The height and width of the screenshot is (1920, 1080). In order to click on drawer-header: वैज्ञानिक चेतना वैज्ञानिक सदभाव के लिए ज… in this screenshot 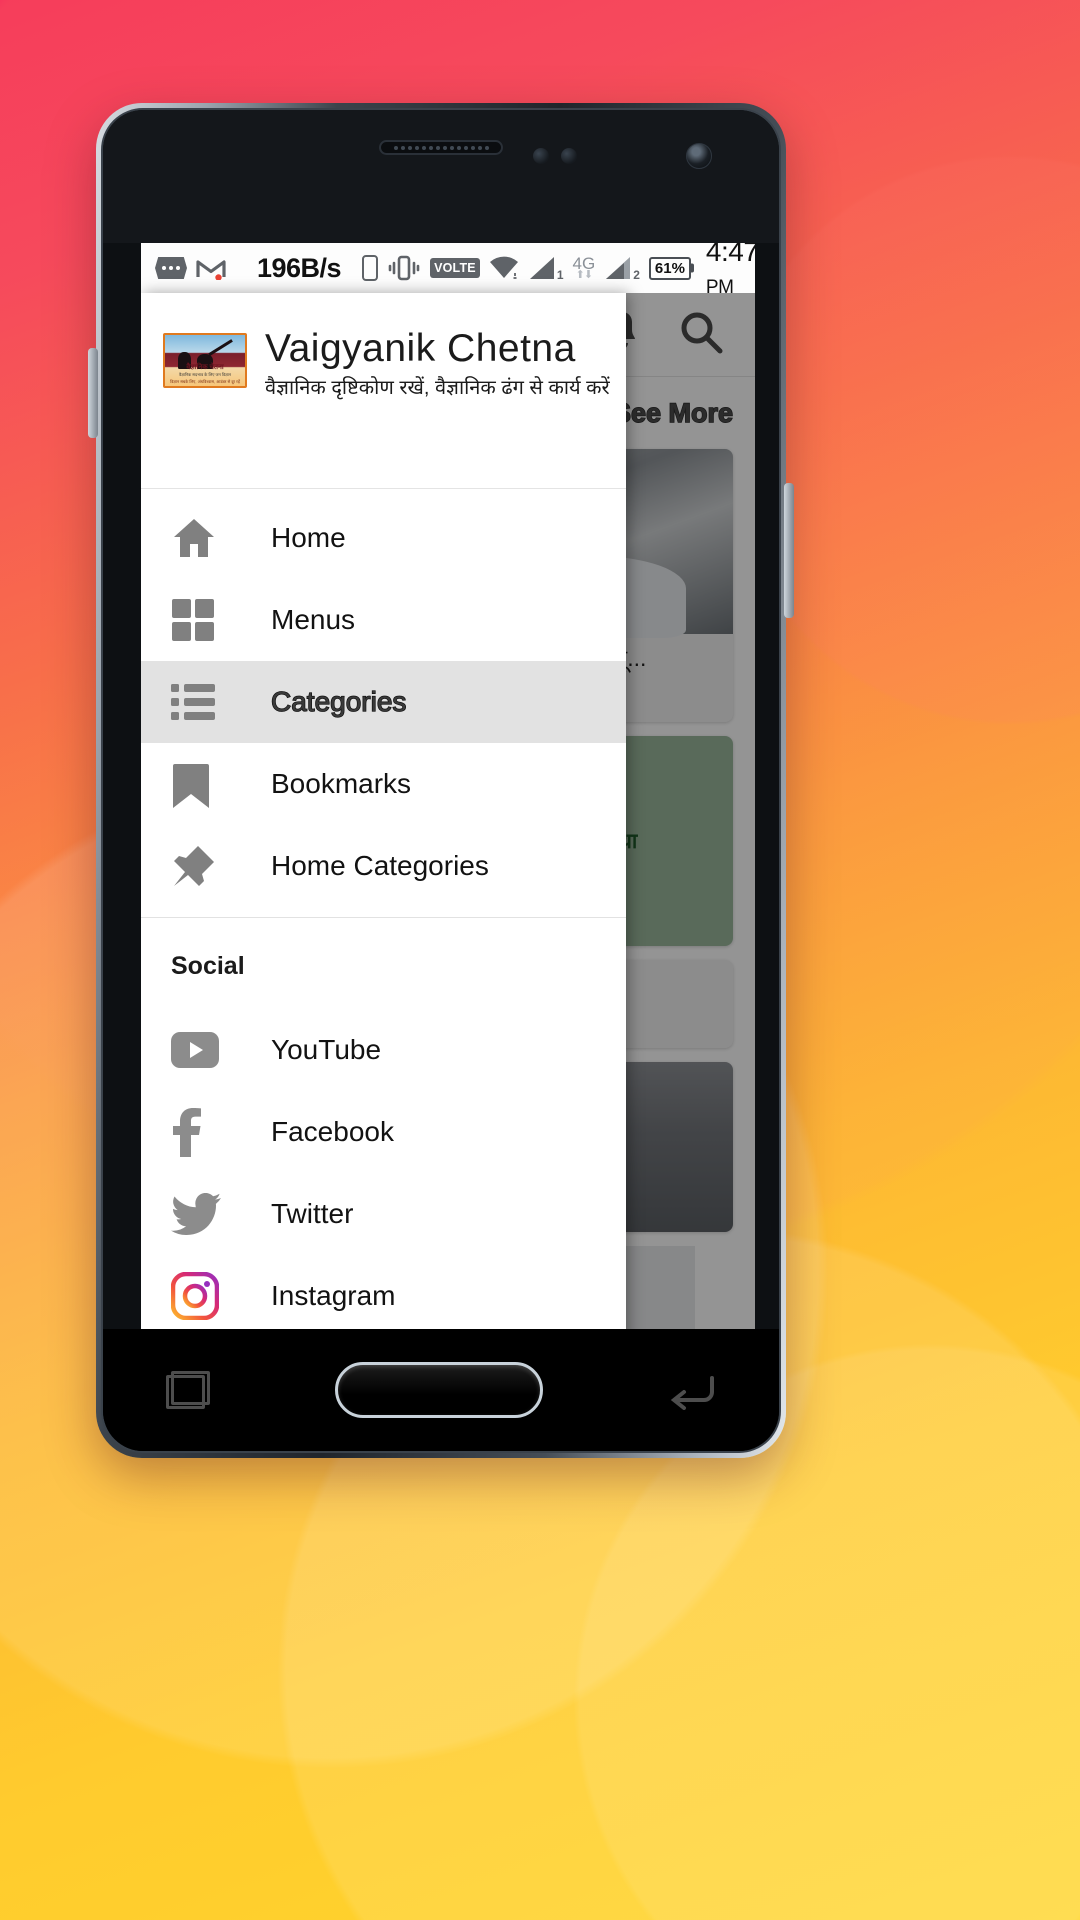, I will do `click(383, 391)`.